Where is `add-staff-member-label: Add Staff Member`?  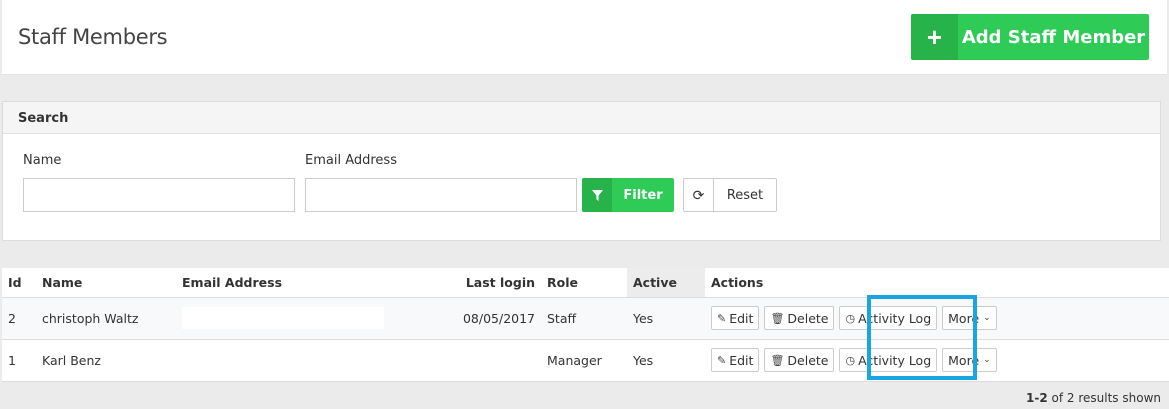 add-staff-member-label: Add Staff Member is located at coordinates (1053, 37).